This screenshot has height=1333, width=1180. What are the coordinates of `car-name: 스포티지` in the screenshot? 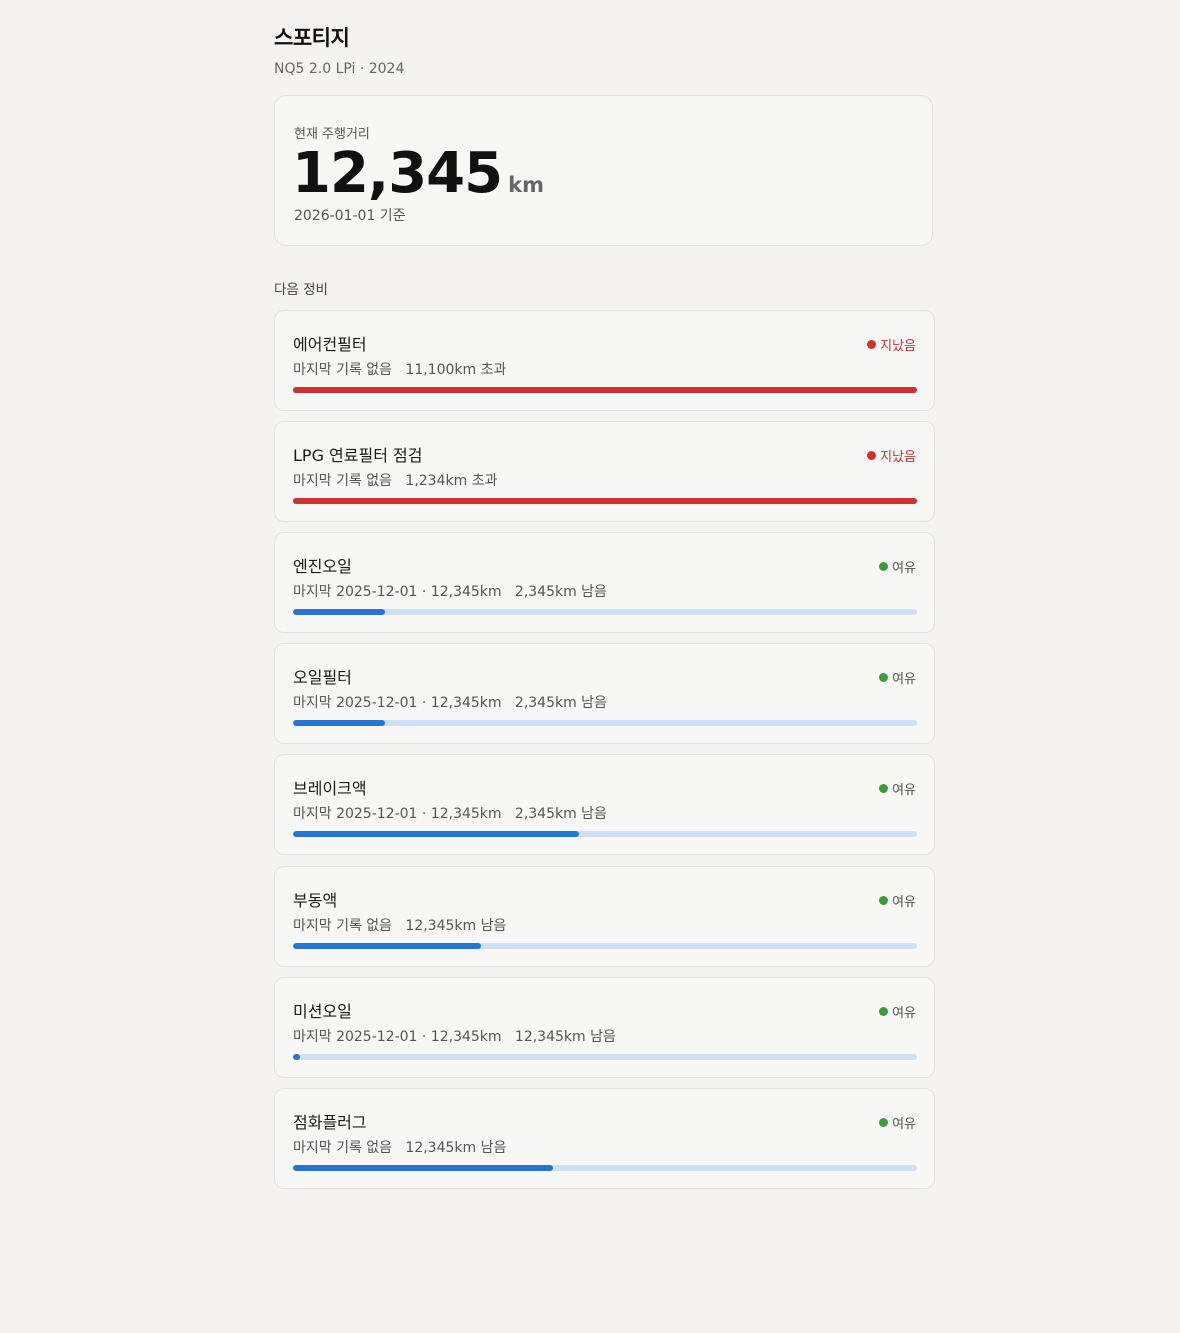 It's located at (312, 38).